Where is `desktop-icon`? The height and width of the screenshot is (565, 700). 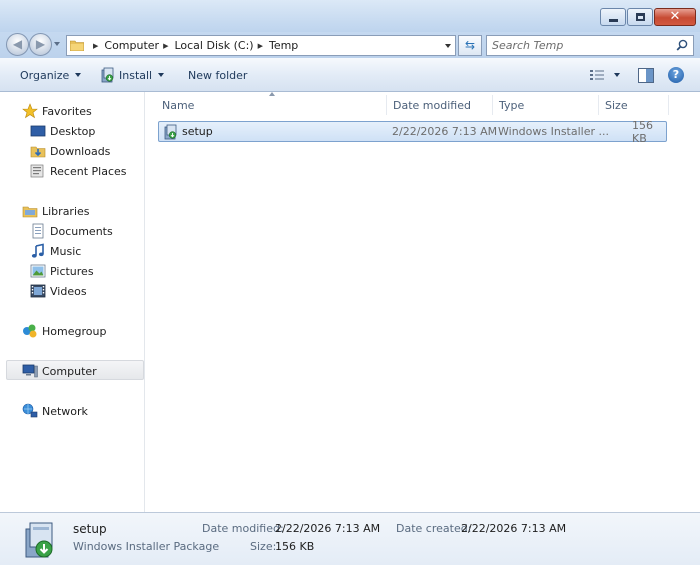
desktop-icon is located at coordinates (38, 131).